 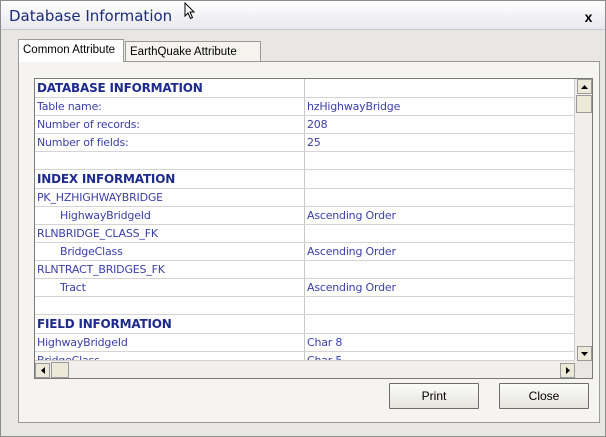 I want to click on vertical-scrollbar, so click(x=583, y=220).